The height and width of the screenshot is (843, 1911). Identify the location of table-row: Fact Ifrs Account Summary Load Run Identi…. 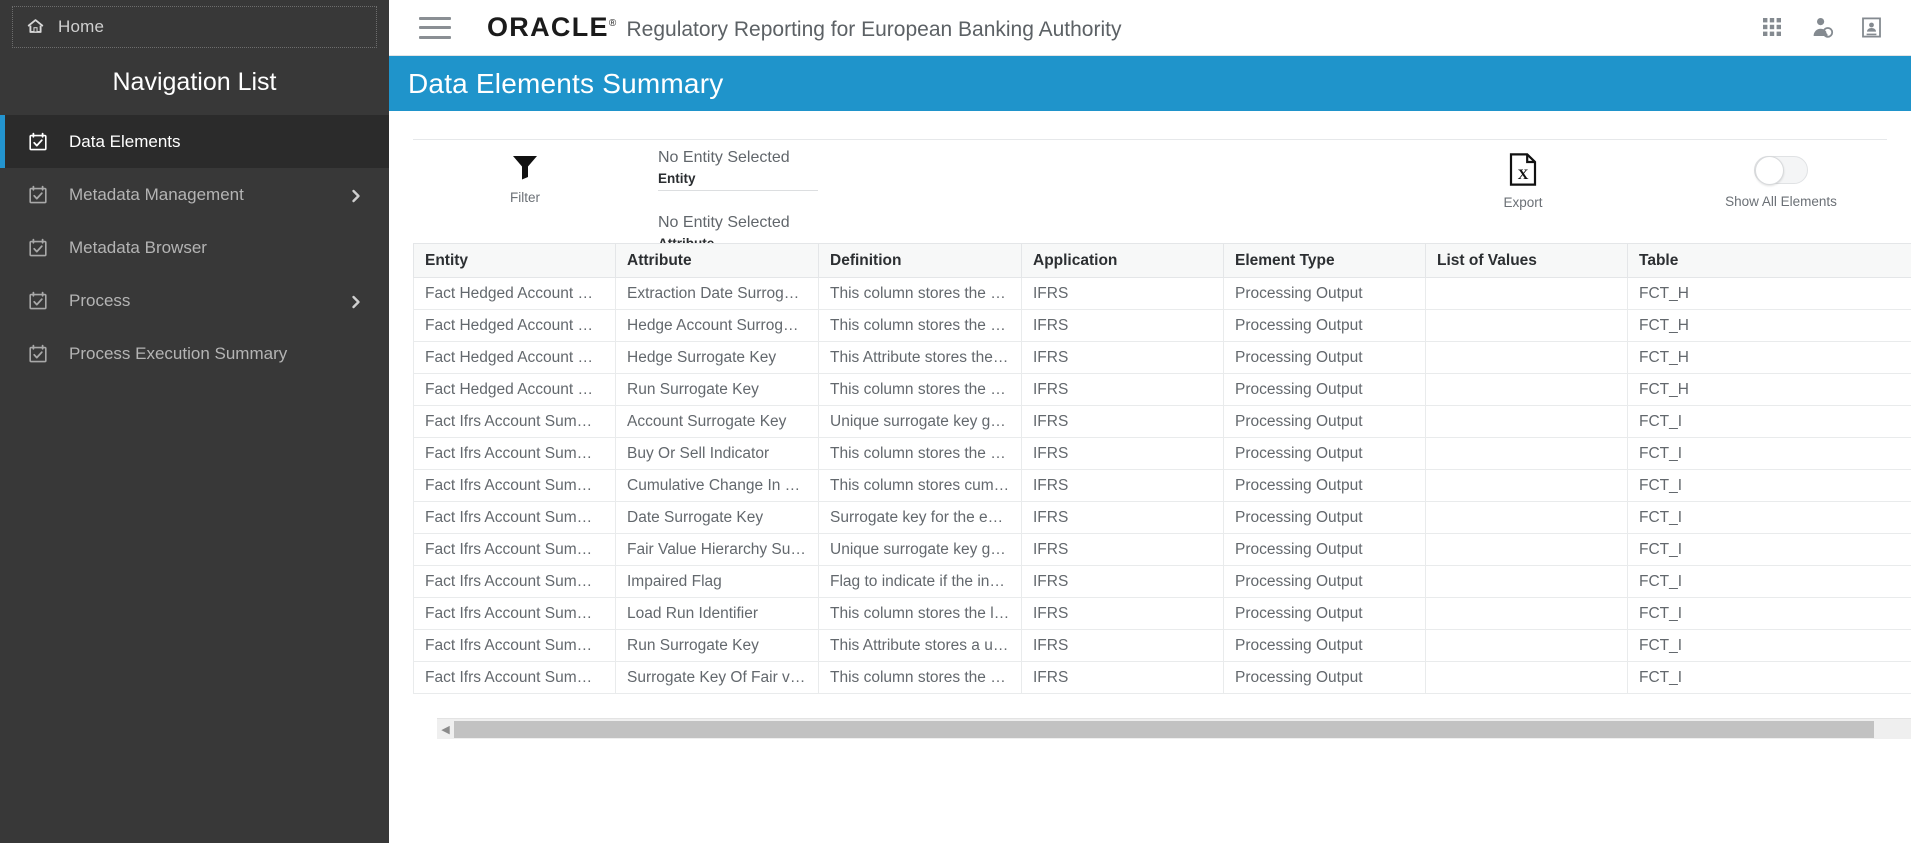
(1162, 613).